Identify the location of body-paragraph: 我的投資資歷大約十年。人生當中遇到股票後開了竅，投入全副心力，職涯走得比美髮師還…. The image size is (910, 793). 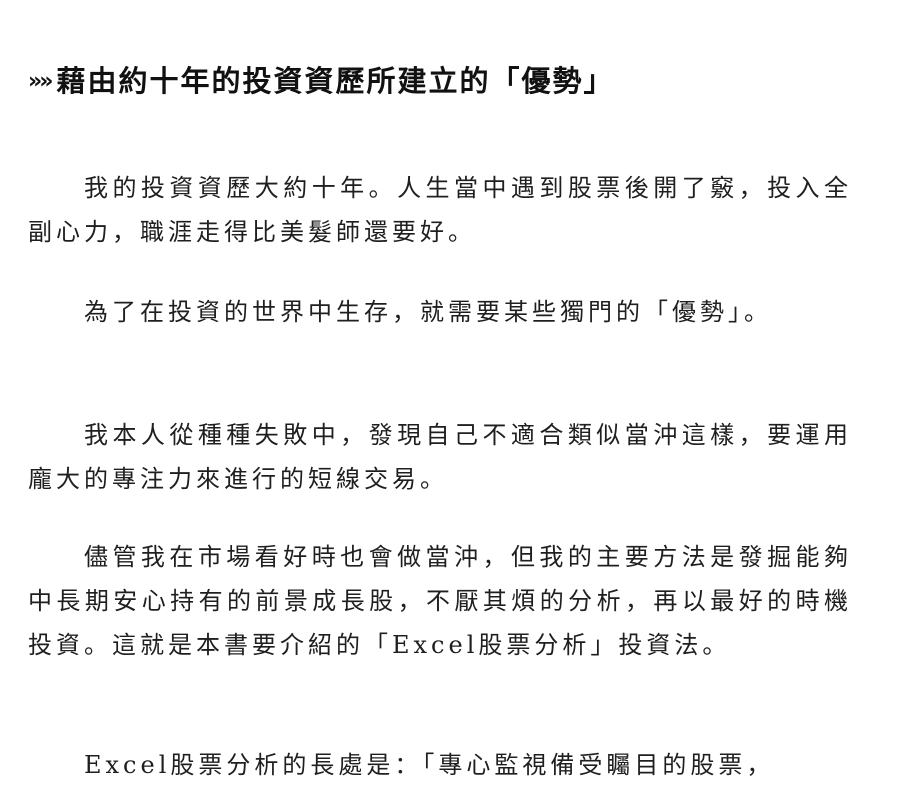
(440, 210).